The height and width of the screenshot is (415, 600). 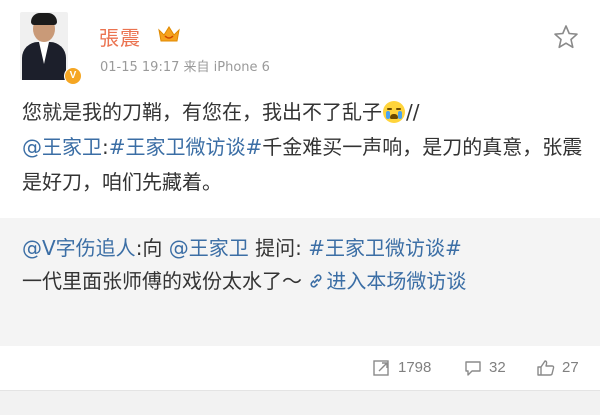 What do you see at coordinates (73, 76) in the screenshot?
I see `verified-v-icon: V` at bounding box center [73, 76].